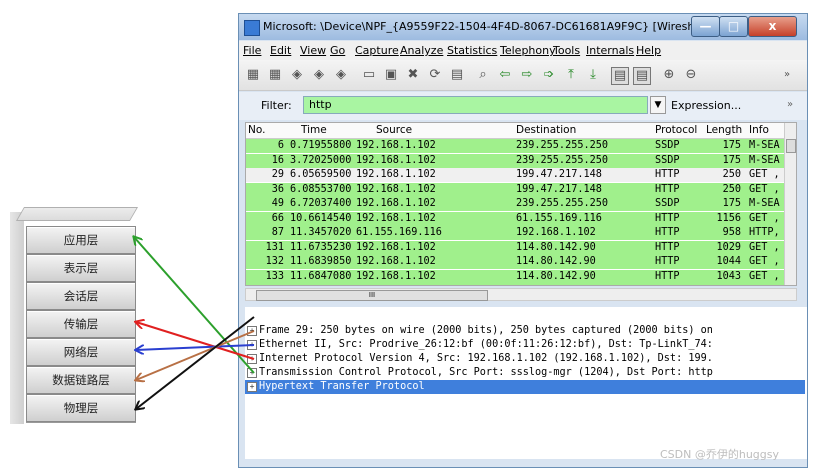 Image resolution: width=819 pixels, height=471 pixels. What do you see at coordinates (195, 341) in the screenshot?
I see `arrow-tcp-to-transport` at bounding box center [195, 341].